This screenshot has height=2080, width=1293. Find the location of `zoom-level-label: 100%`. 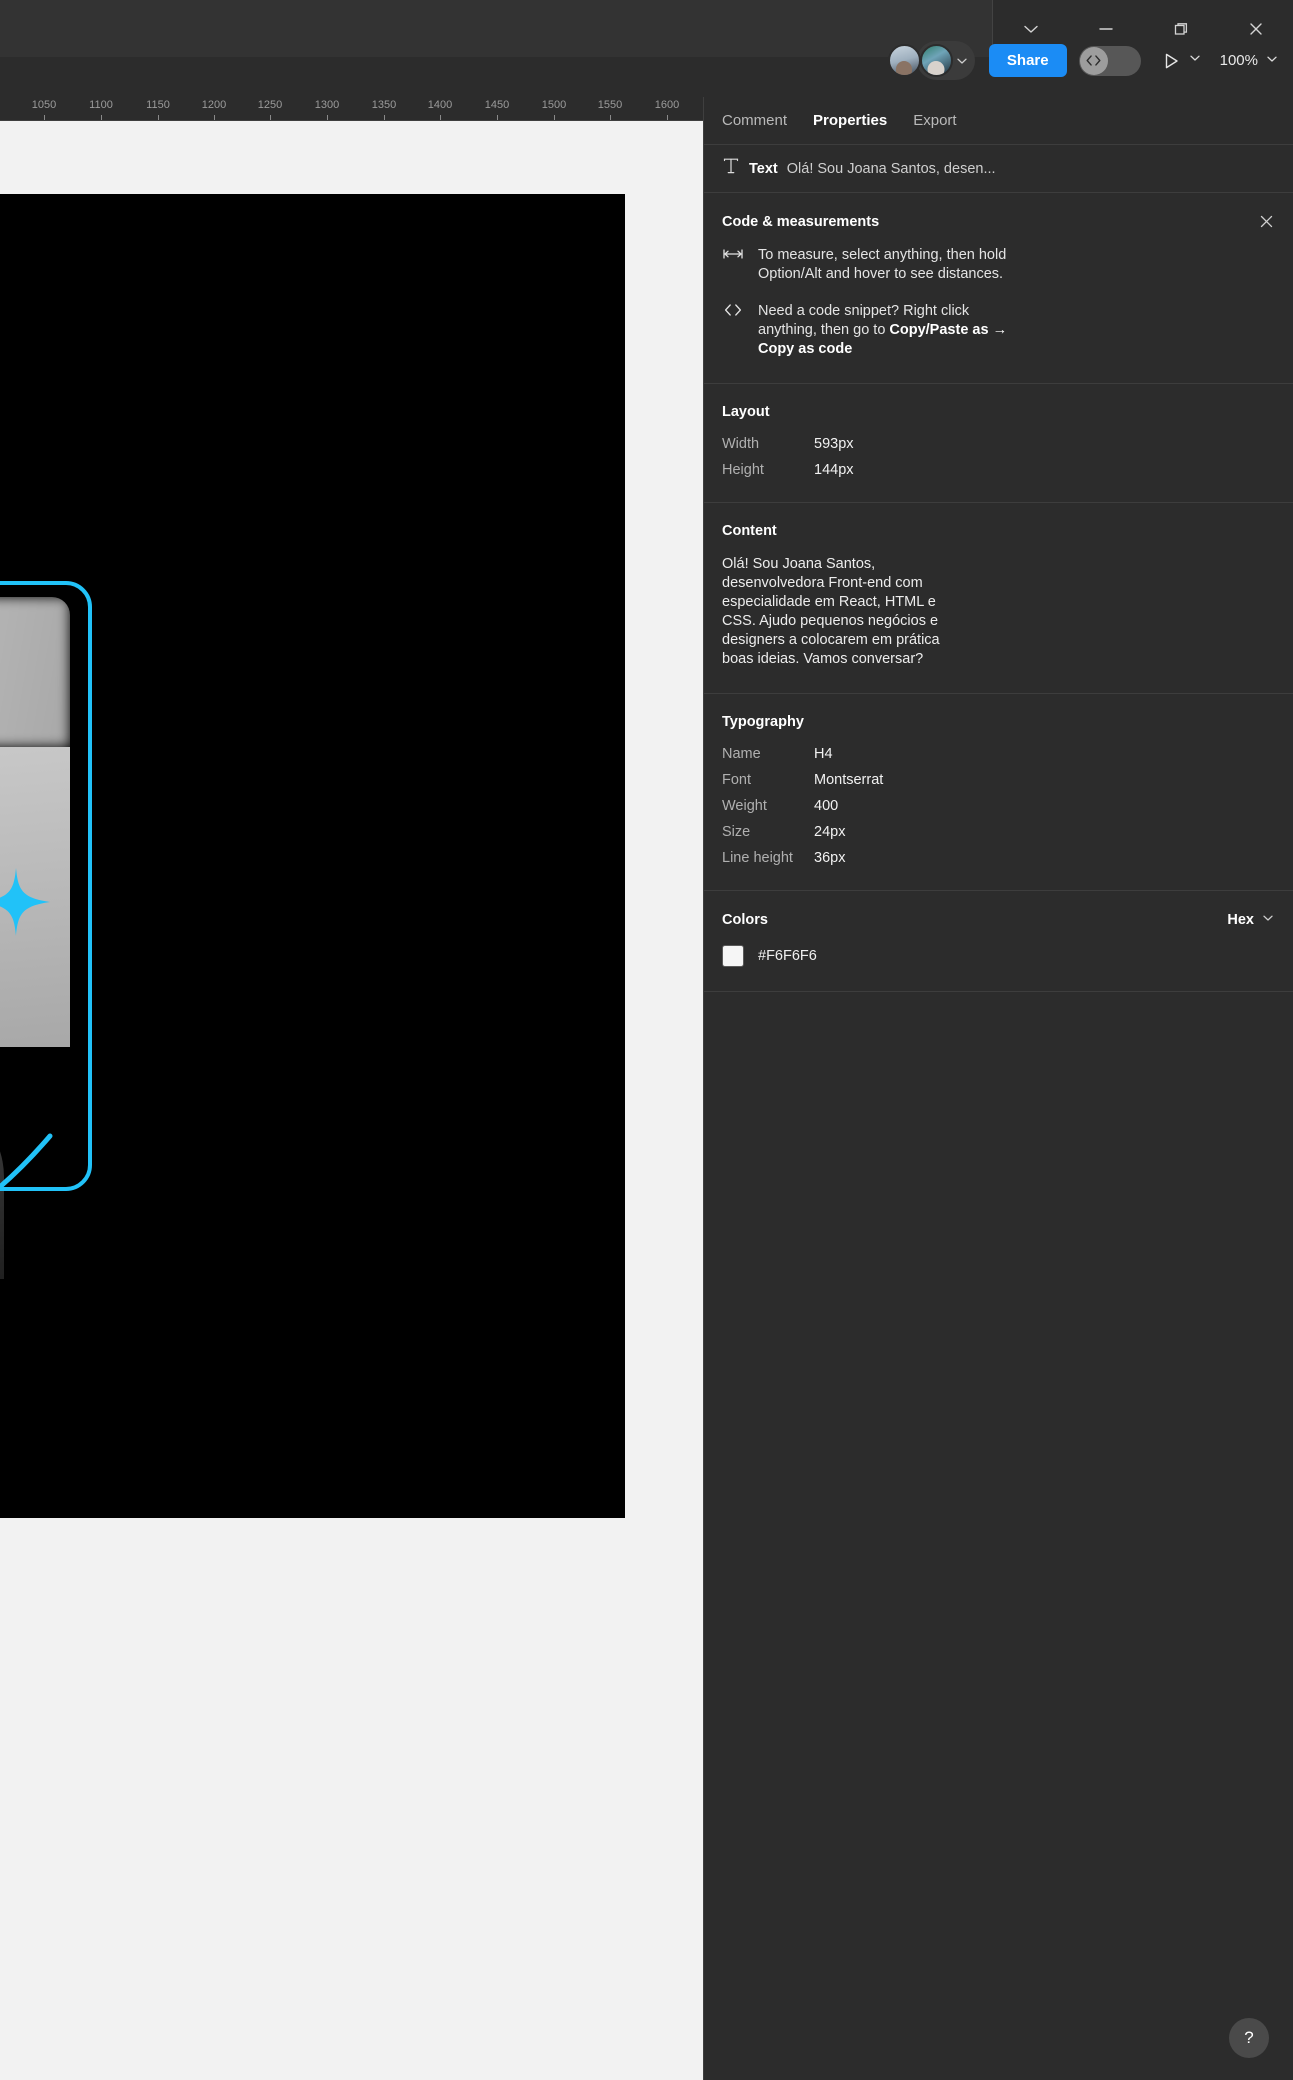

zoom-level-label: 100% is located at coordinates (1238, 60).